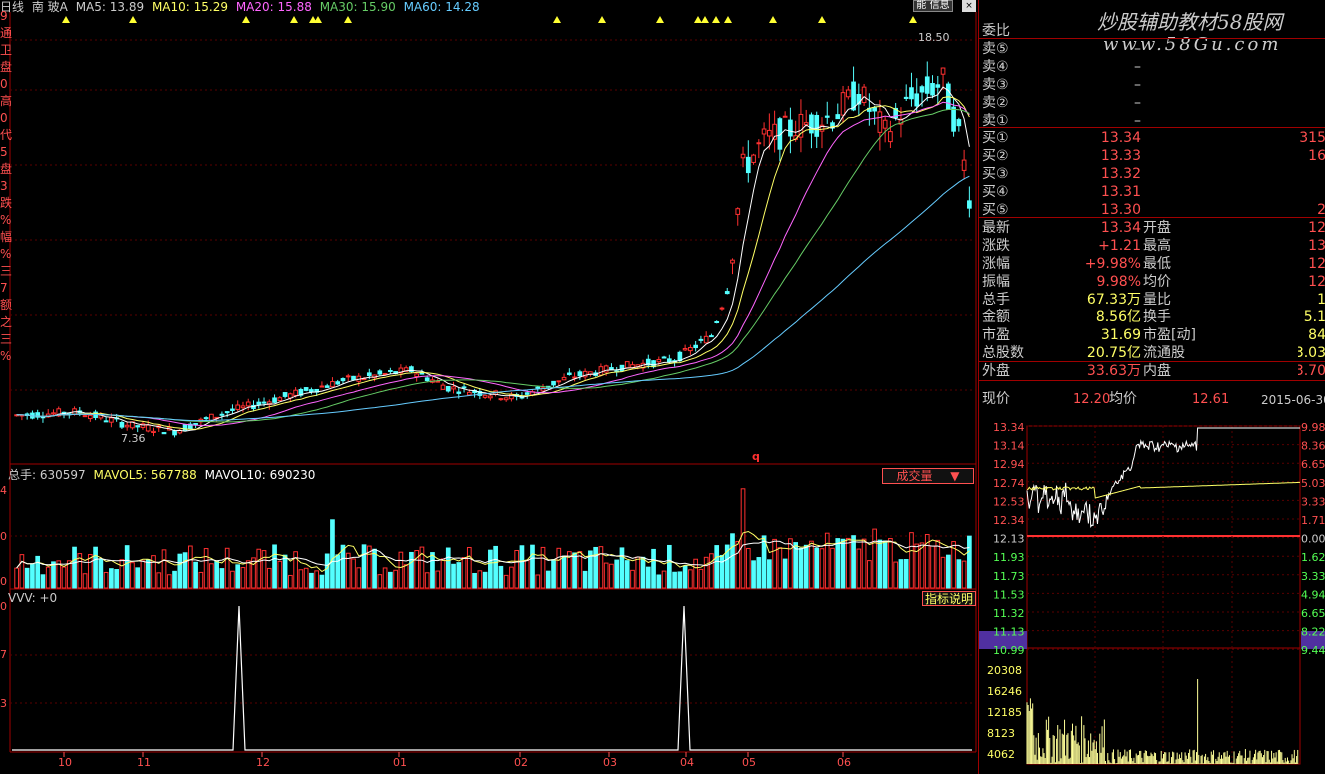  Describe the element at coordinates (4, 118) in the screenshot. I see `left-axis-char: 0` at that location.